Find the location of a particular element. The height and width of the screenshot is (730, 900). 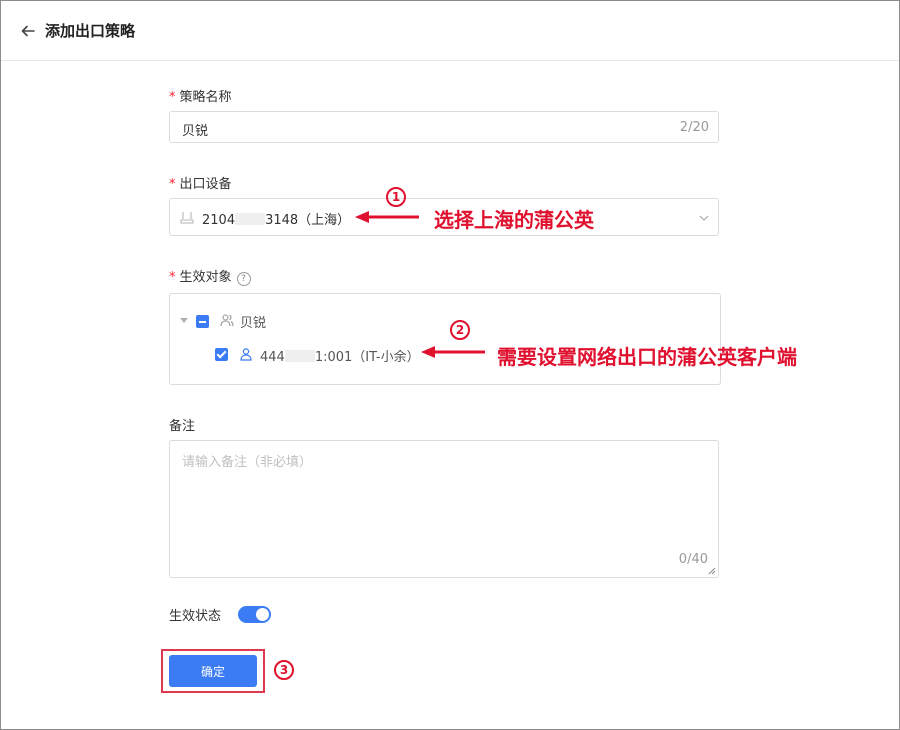

user-icon is located at coordinates (246, 354).